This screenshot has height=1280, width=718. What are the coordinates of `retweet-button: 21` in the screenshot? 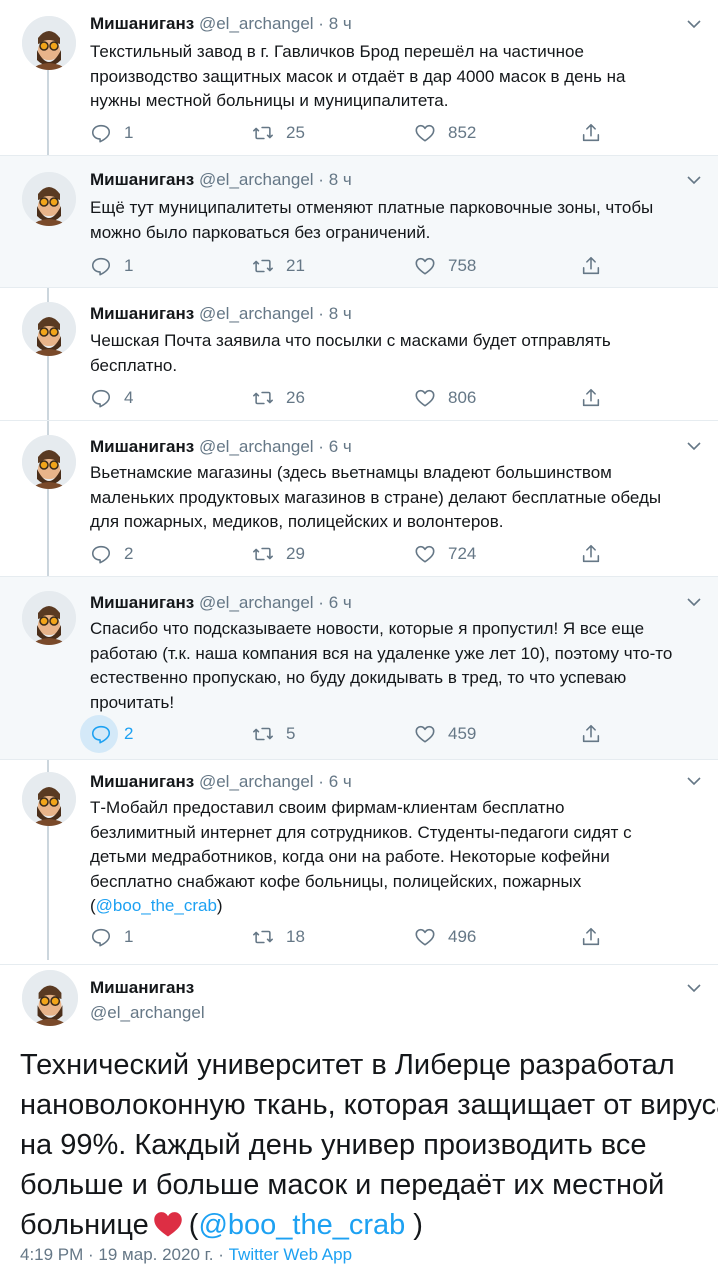 It's located at (278, 266).